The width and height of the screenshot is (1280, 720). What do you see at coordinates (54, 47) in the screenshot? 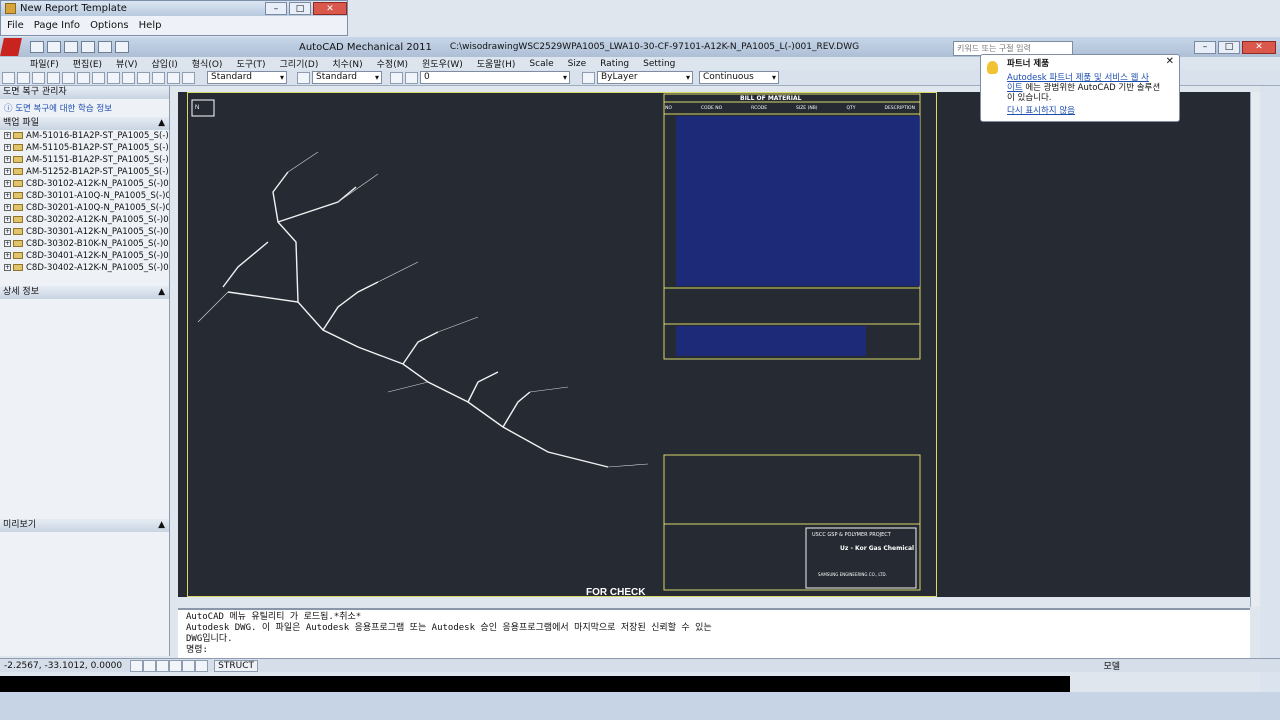
I see `open-icon` at bounding box center [54, 47].